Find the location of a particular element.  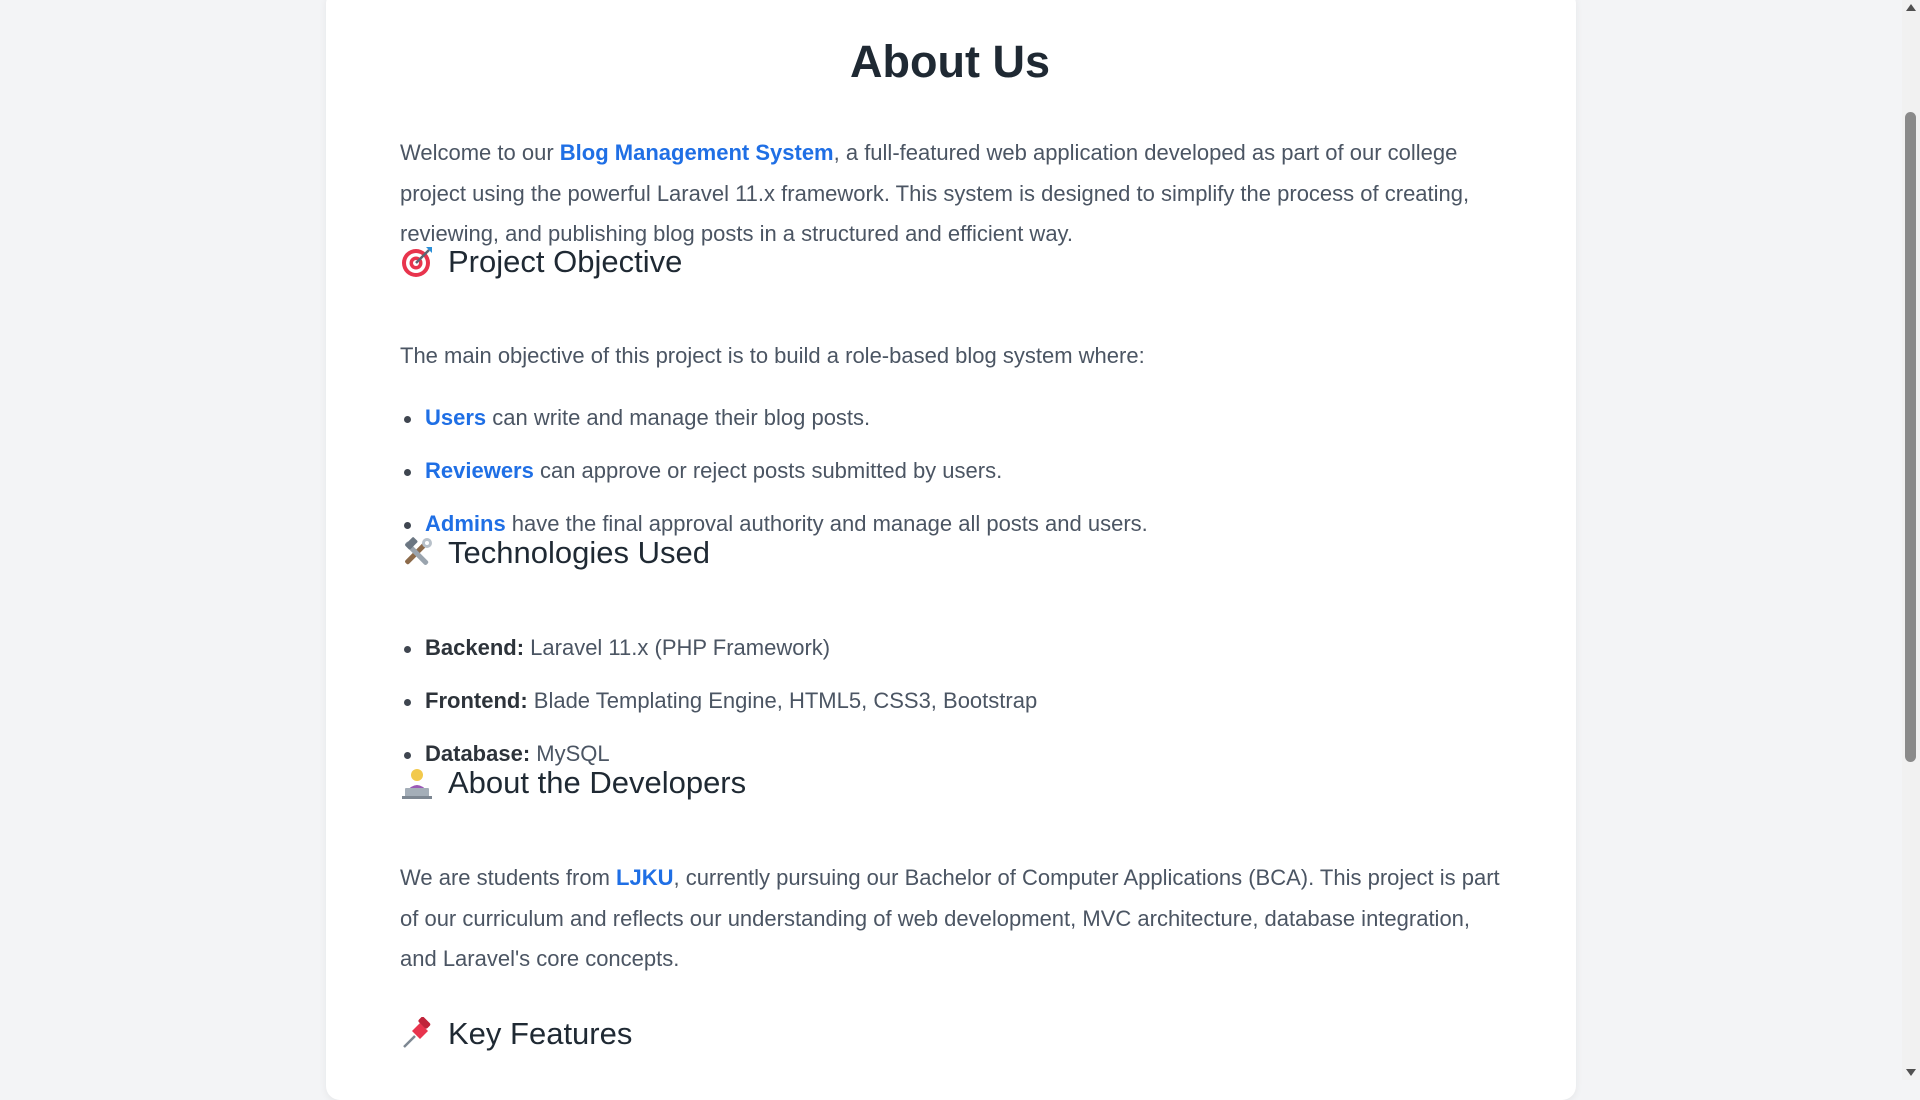

technologies-title: Technologies Used is located at coordinates (579, 552).